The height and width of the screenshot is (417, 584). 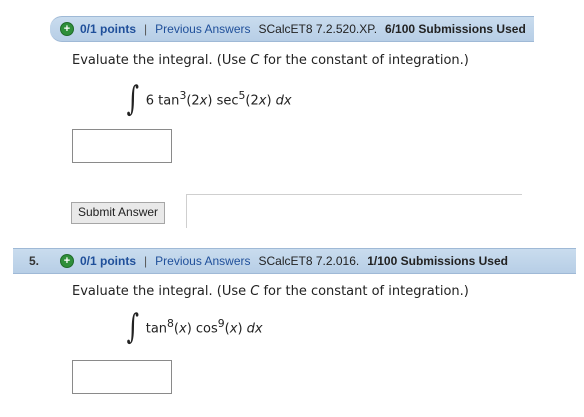 I want to click on question-5-integral: ∫ tan8(x) cos9(x) dx, so click(x=193, y=327).